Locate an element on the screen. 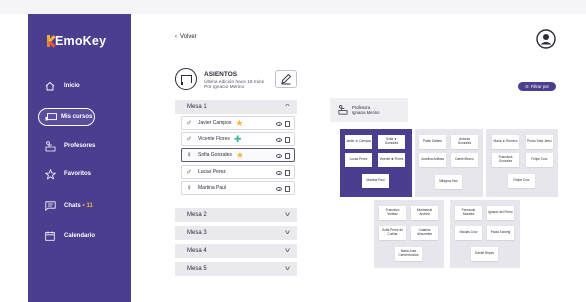 The width and height of the screenshot is (586, 302). editor-text: Por Ignacio Merino is located at coordinates (224, 87).